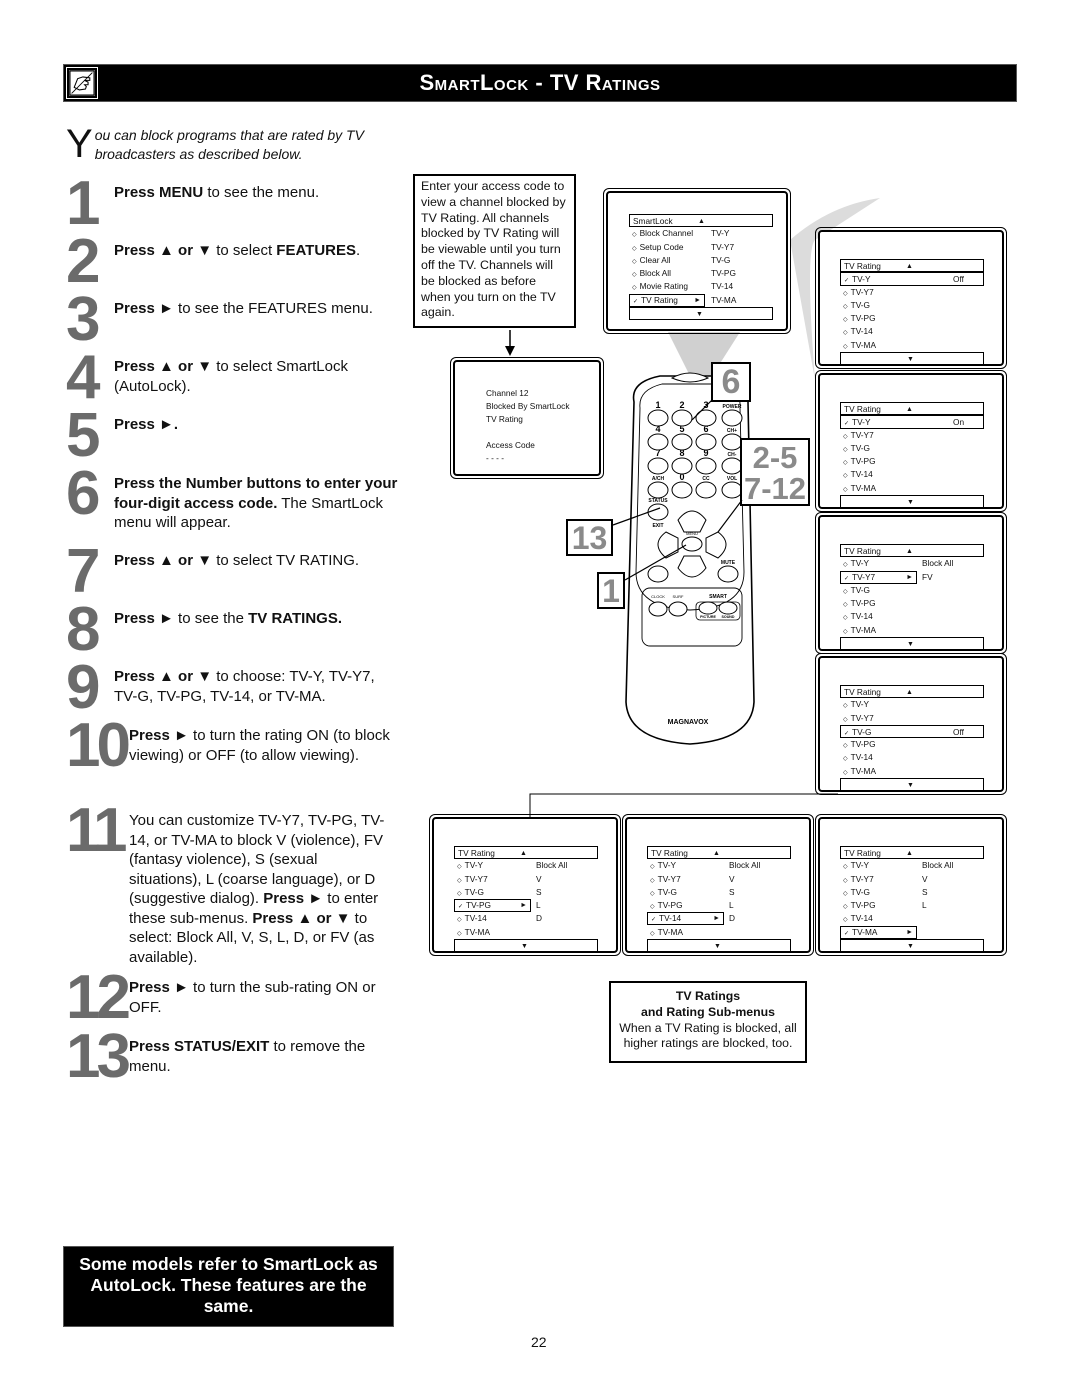  What do you see at coordinates (958, 279) in the screenshot?
I see `rating-value: Off` at bounding box center [958, 279].